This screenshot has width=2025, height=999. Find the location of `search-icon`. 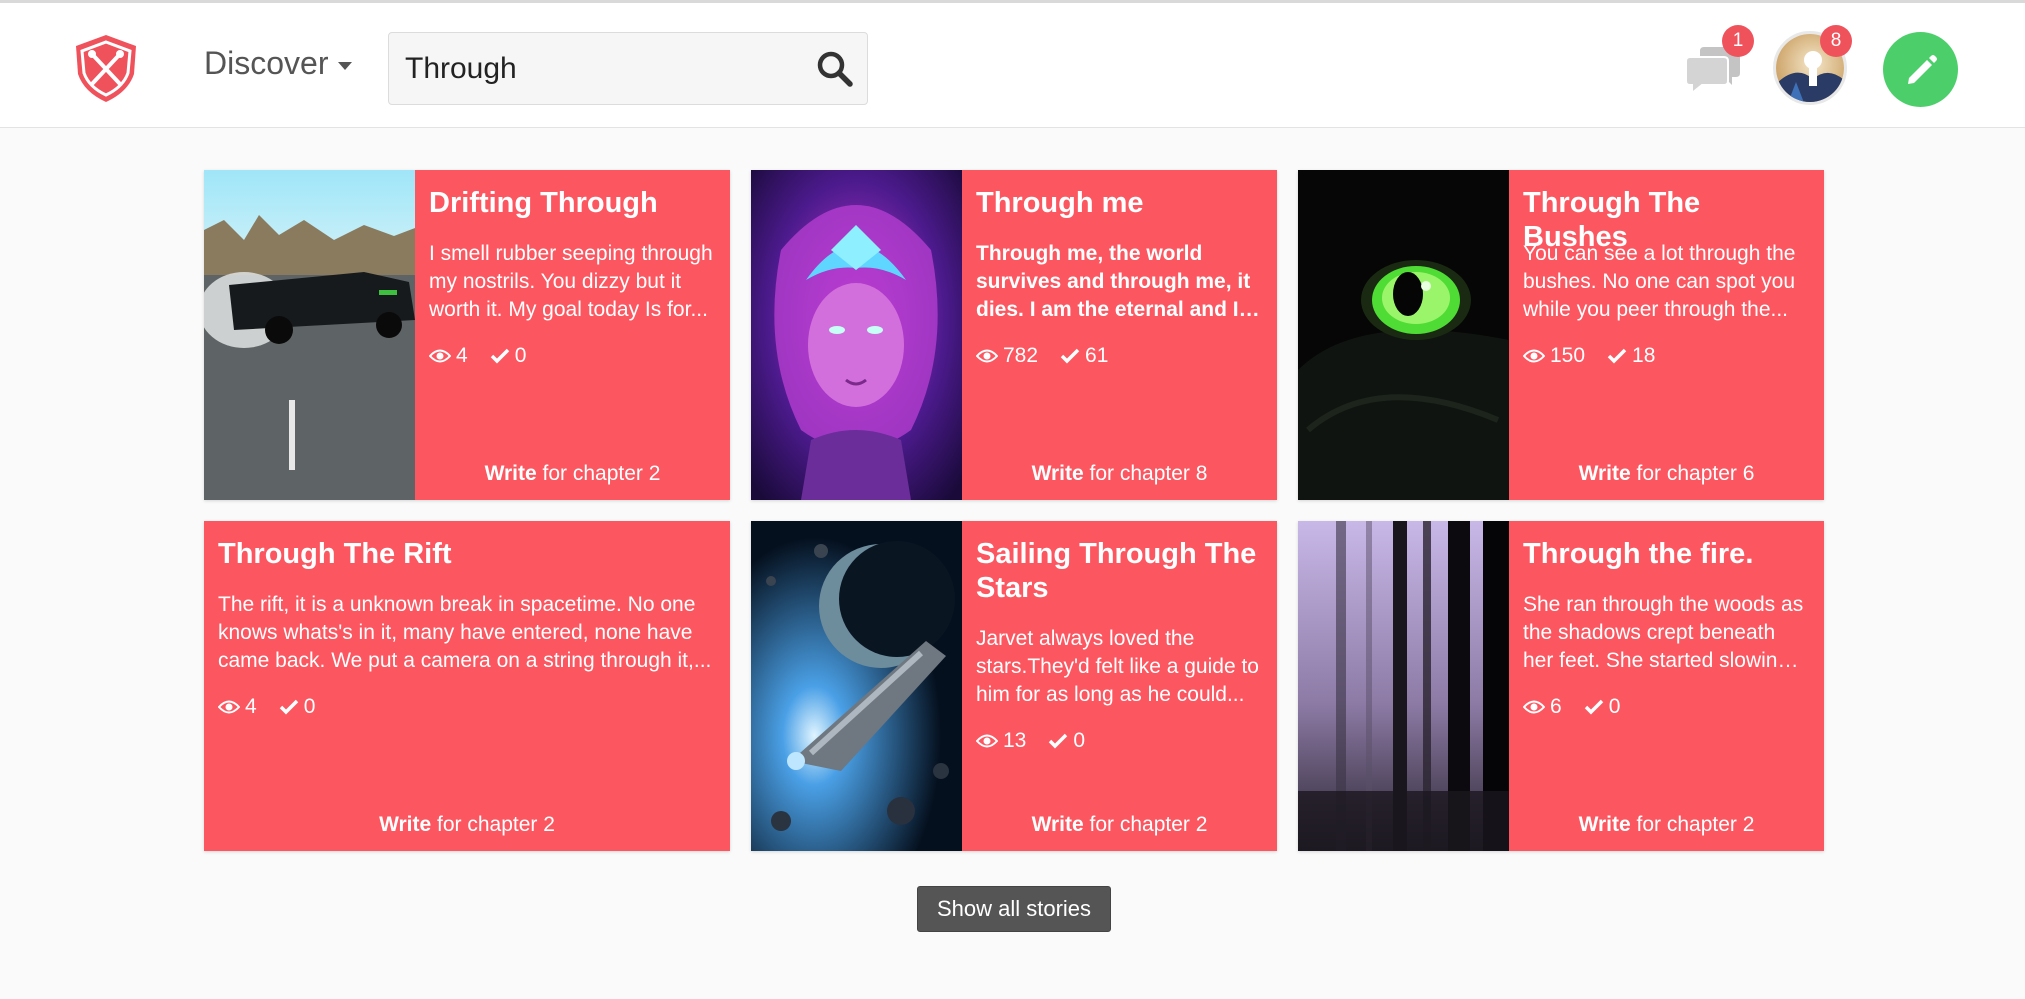

search-icon is located at coordinates (835, 69).